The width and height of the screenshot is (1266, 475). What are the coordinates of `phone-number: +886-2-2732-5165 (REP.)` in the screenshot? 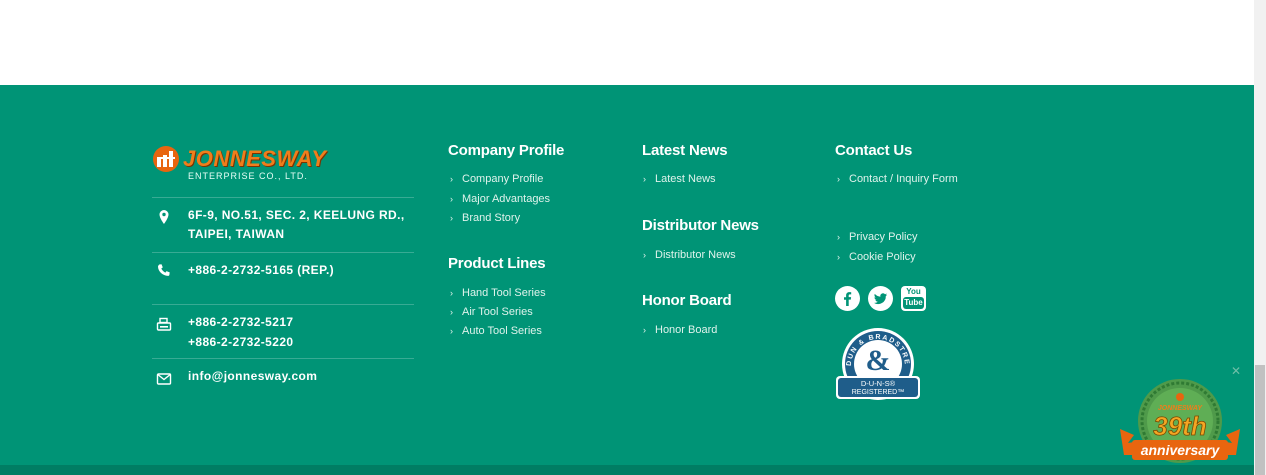 It's located at (261, 270).